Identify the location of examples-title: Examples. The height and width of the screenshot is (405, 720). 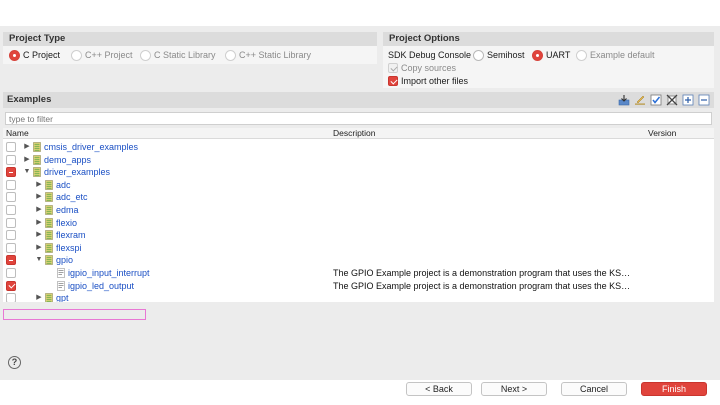
(29, 99).